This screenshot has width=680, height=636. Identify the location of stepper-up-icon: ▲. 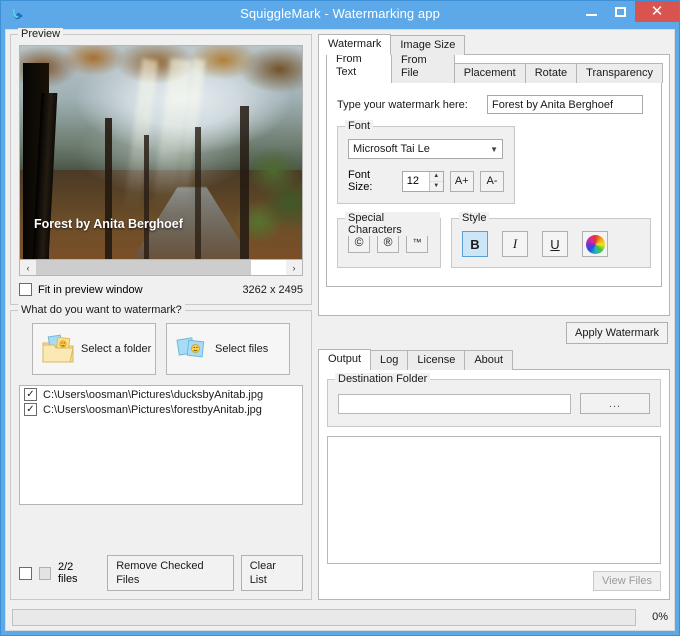
(436, 176).